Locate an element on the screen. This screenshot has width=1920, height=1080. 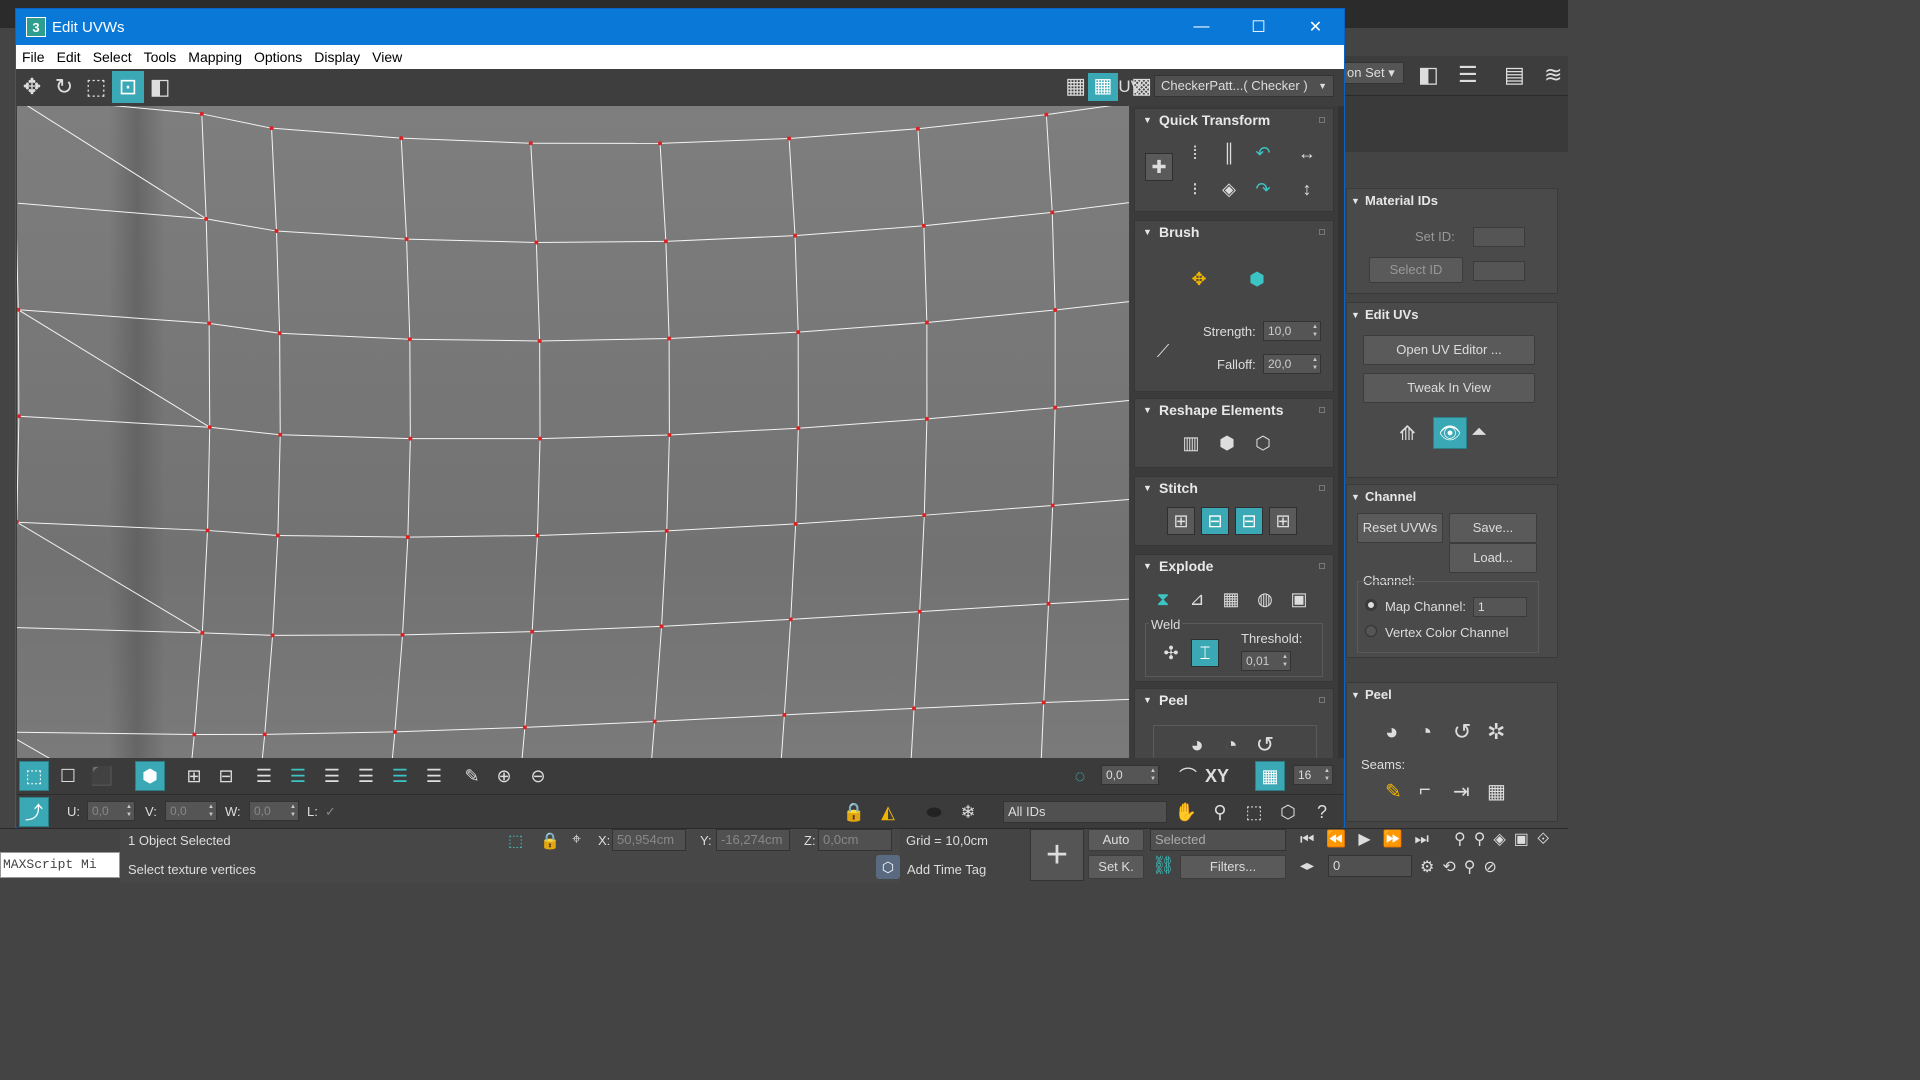
edit-seams-icon: ✎ is located at coordinates (1393, 791).